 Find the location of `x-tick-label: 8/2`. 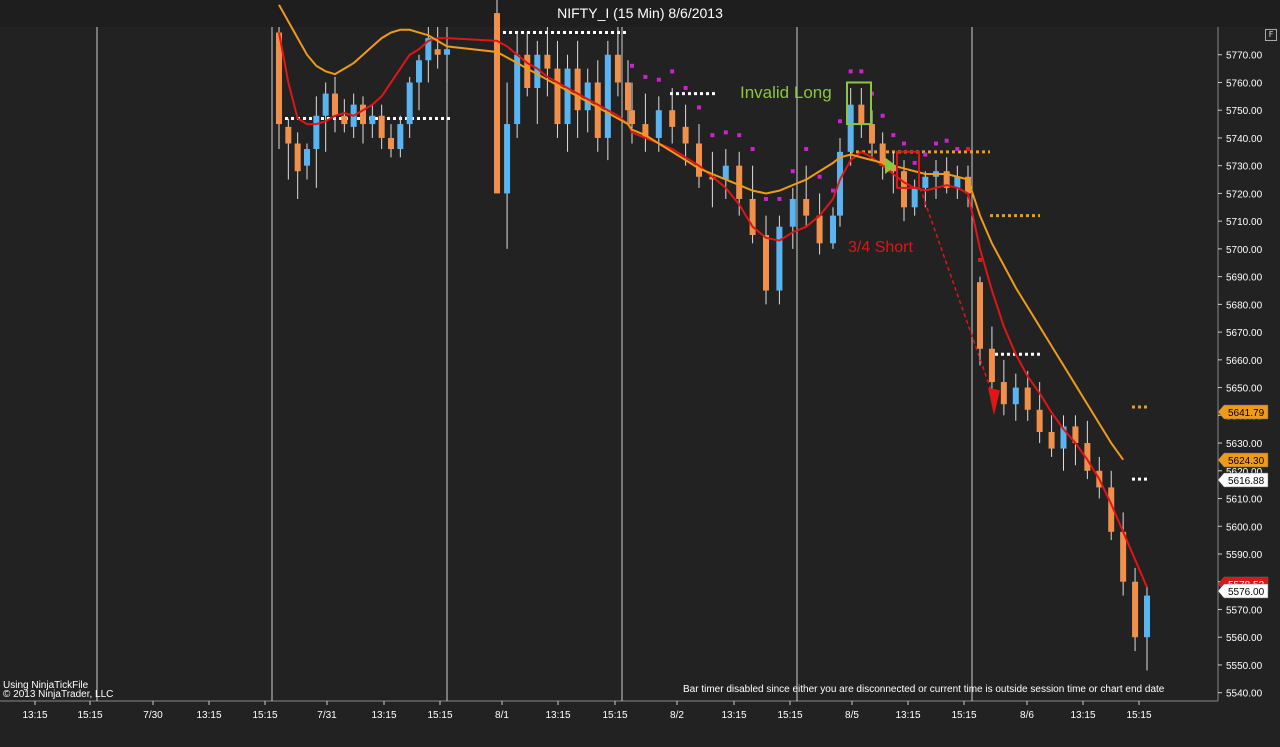

x-tick-label: 8/2 is located at coordinates (677, 715).